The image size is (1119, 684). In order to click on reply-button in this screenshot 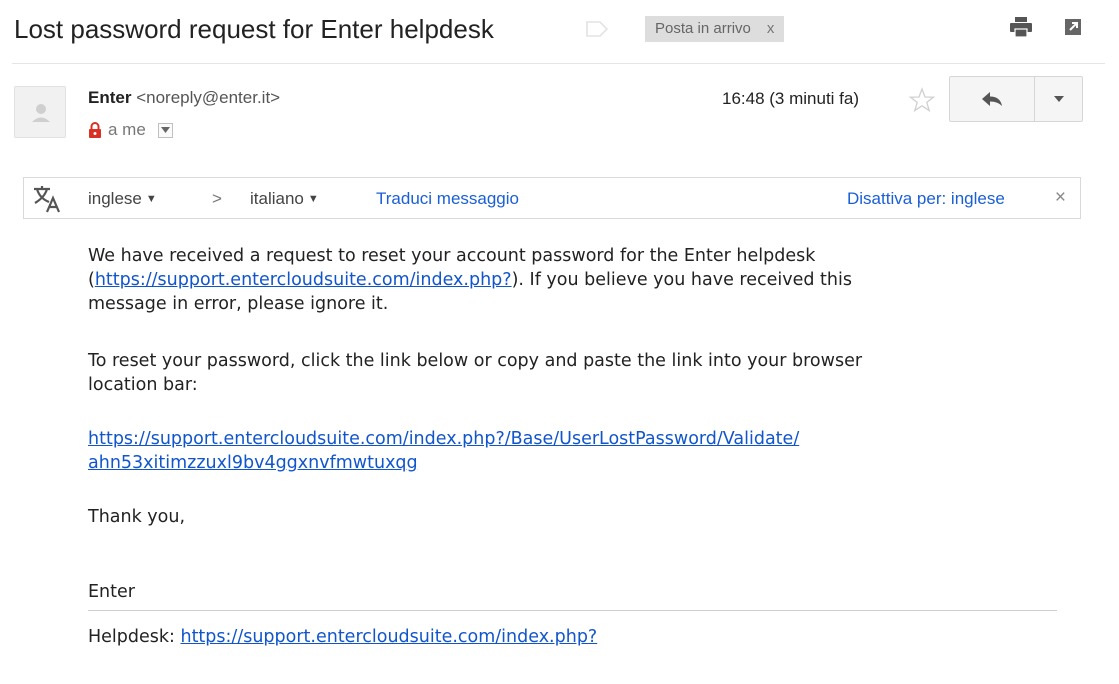, I will do `click(992, 99)`.